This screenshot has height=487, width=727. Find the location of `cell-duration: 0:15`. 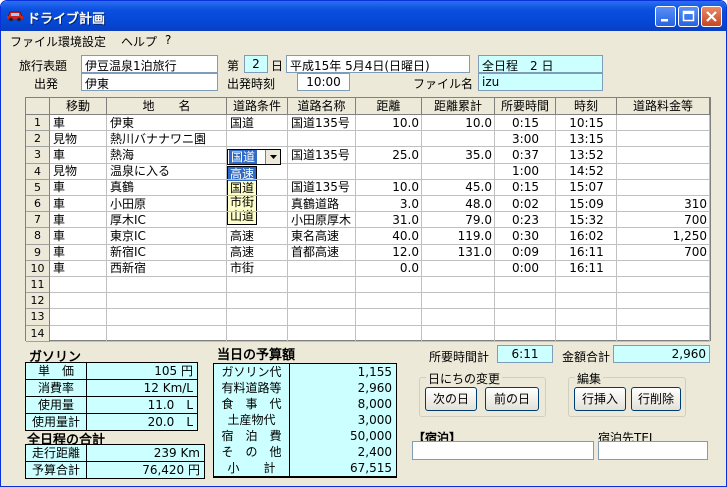

cell-duration: 0:15 is located at coordinates (525, 187).